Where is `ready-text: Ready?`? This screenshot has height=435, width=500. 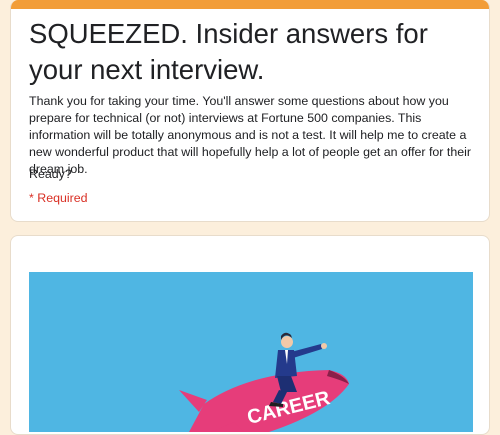
ready-text: Ready? is located at coordinates (50, 174).